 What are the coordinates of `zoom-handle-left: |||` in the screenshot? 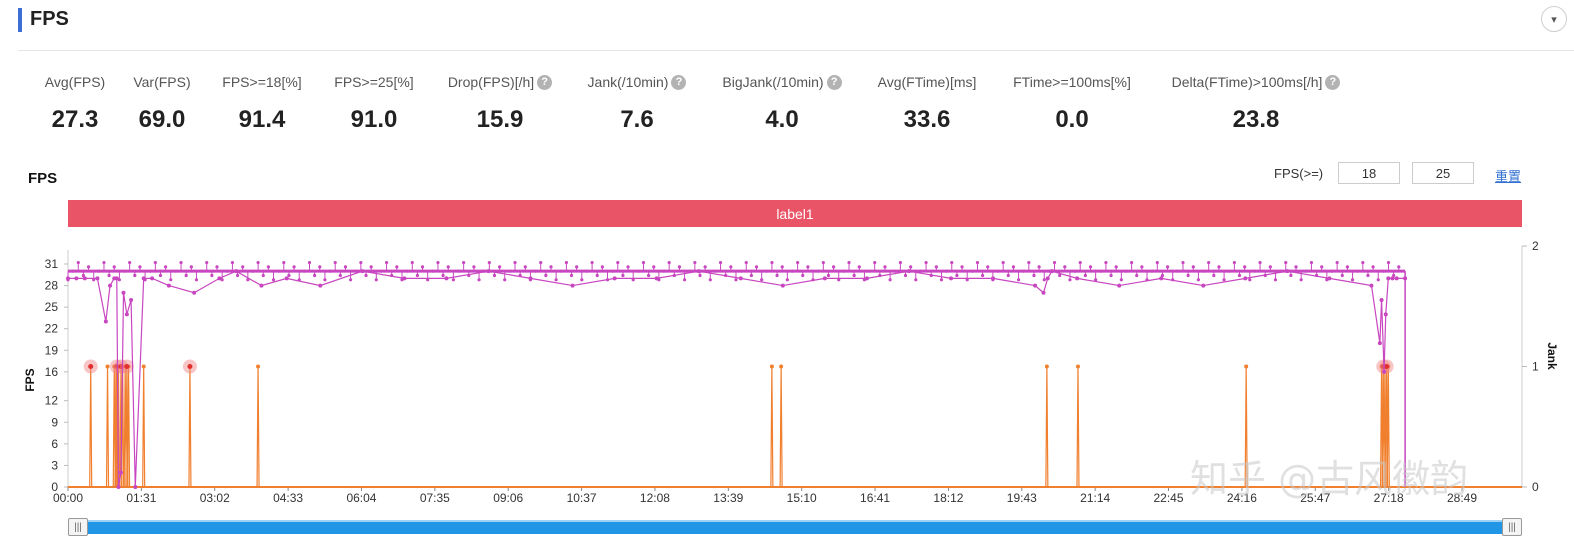 It's located at (78, 527).